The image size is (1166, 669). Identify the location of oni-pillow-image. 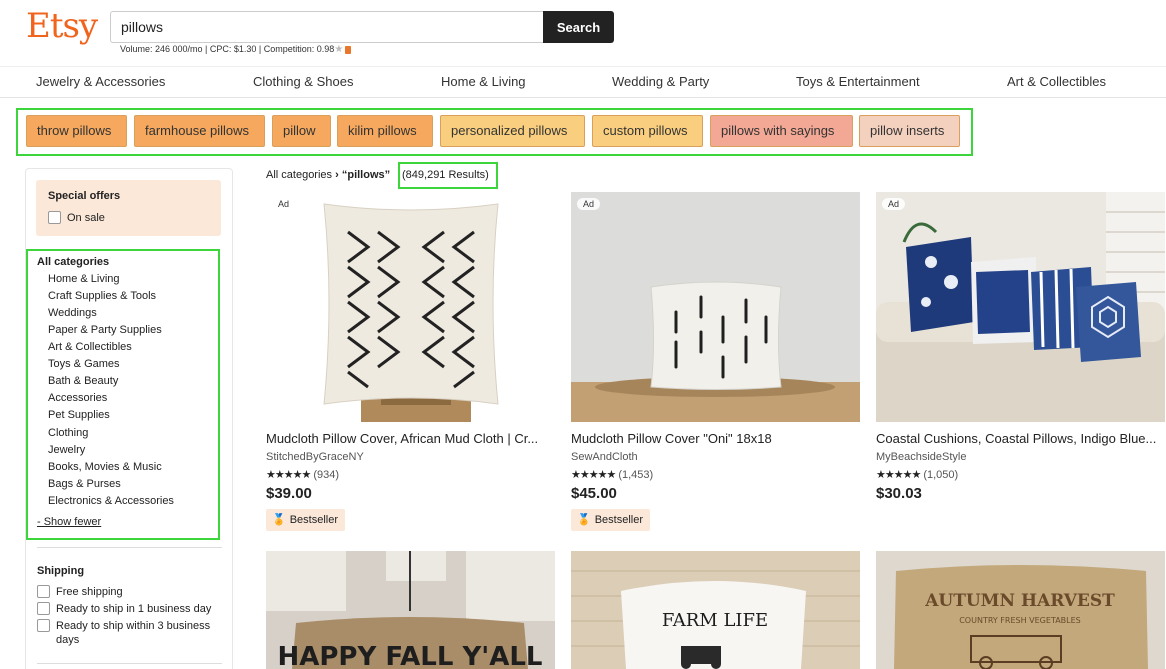
(715, 307).